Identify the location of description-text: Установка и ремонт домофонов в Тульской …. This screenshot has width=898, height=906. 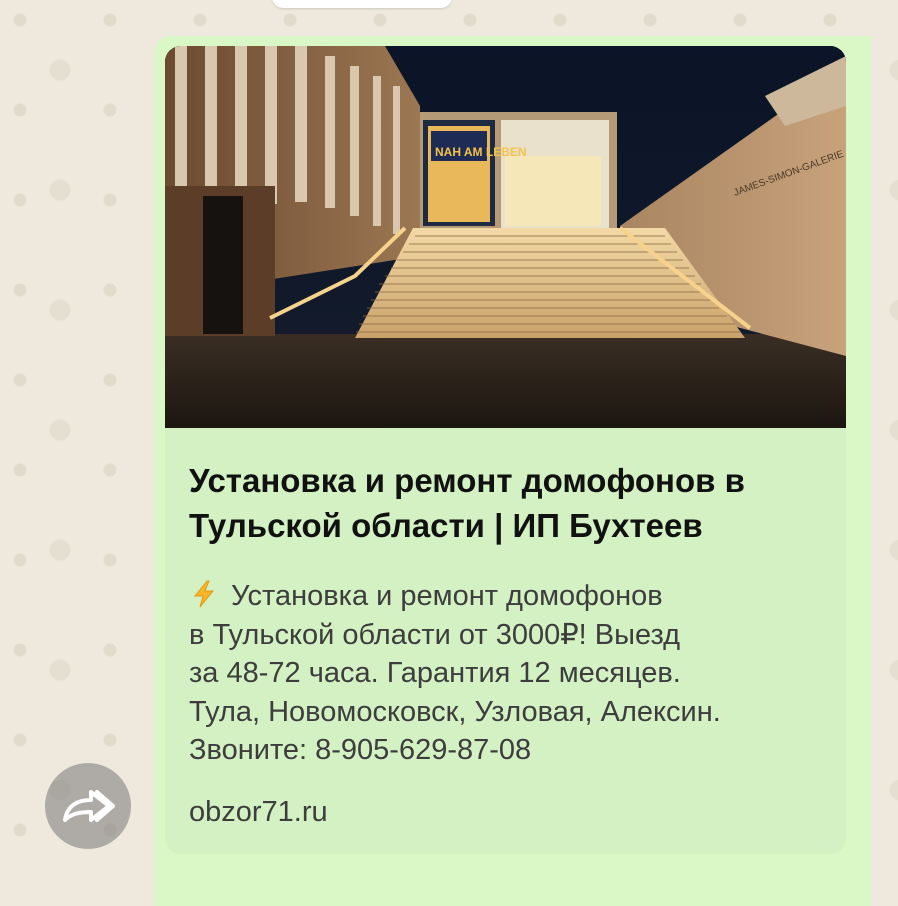
(455, 673).